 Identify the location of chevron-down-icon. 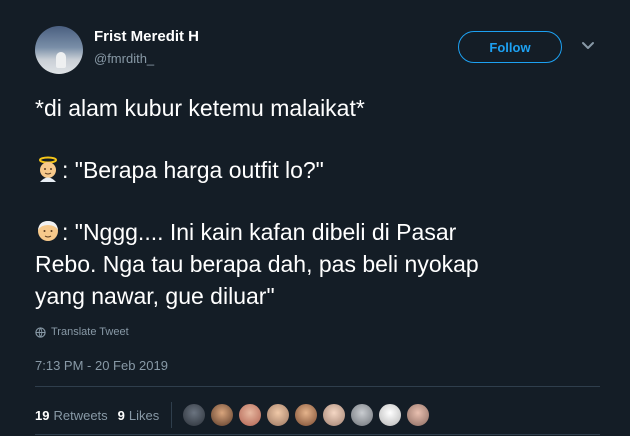
(588, 46).